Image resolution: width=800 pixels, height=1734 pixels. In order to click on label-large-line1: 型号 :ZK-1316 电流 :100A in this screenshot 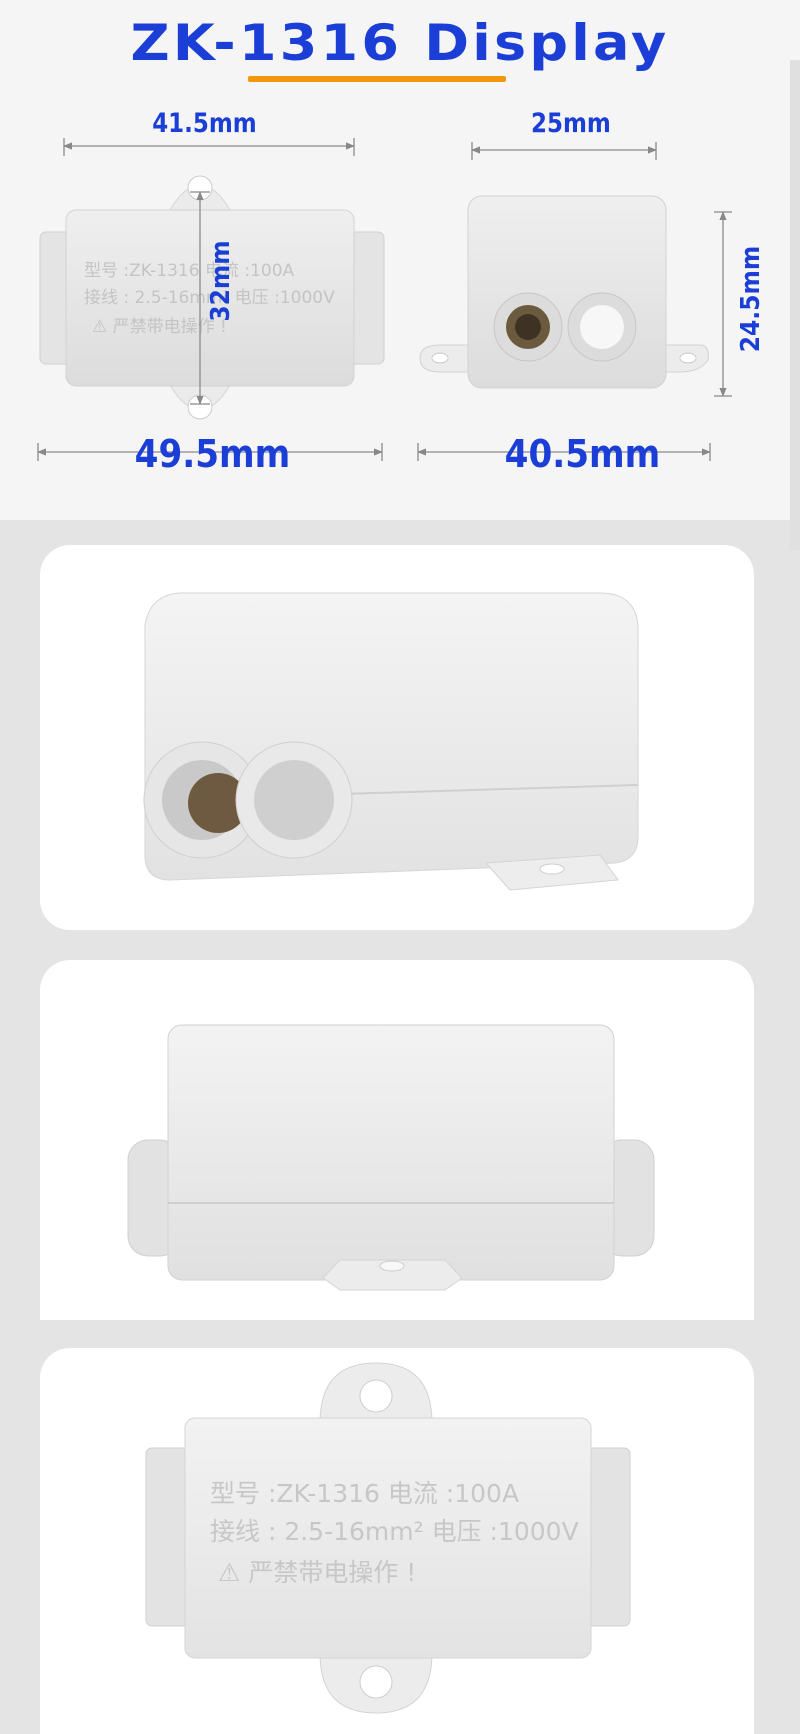, I will do `click(364, 1493)`.